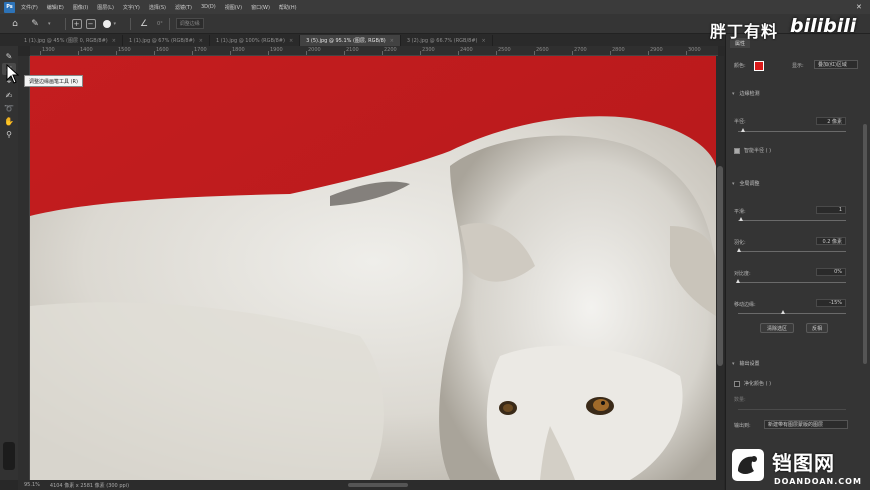 The width and height of the screenshot is (870, 490). I want to click on panel-scrollbar, so click(865, 244).